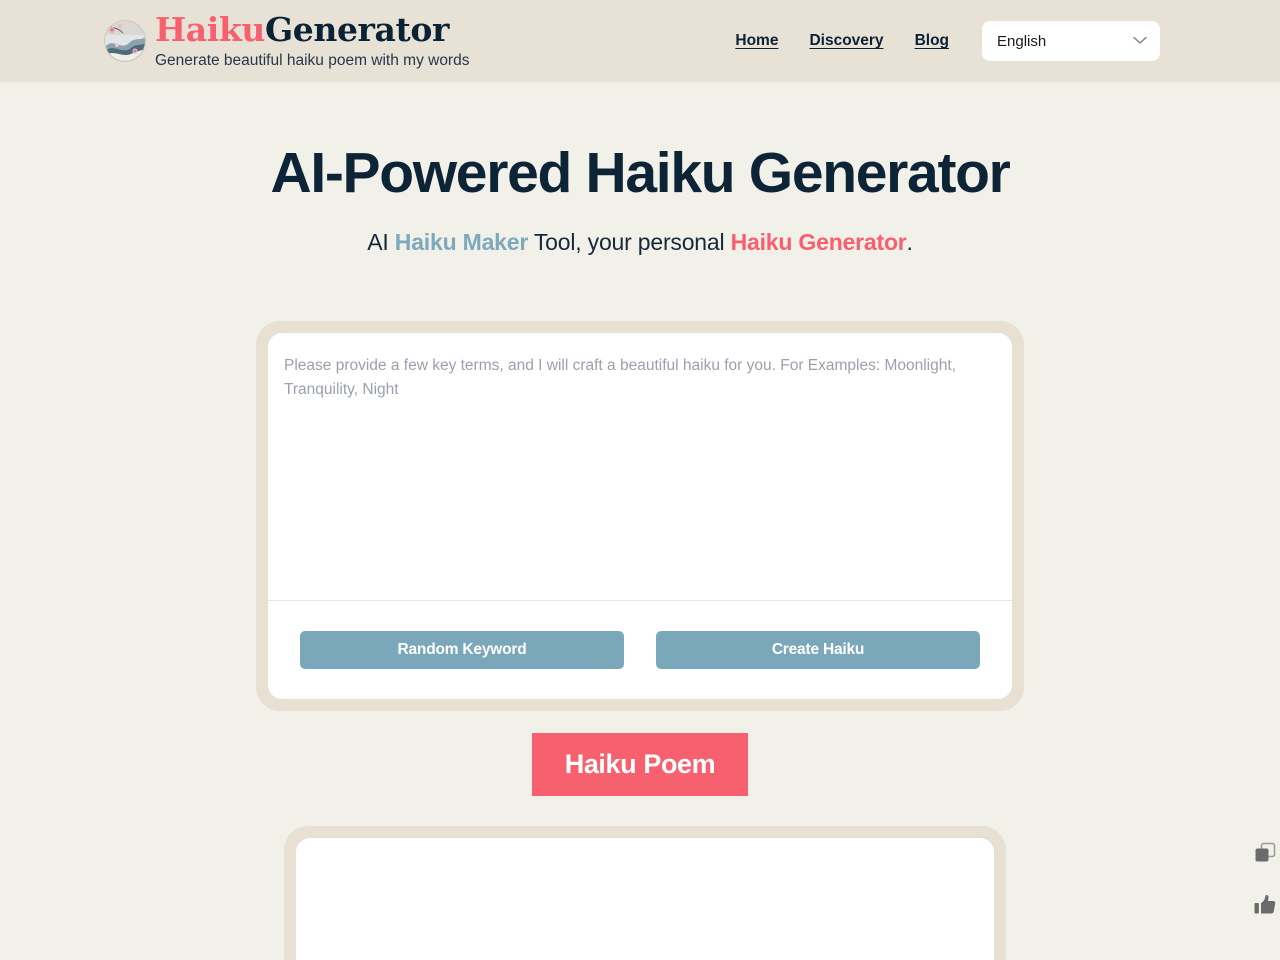 The width and height of the screenshot is (1280, 960). Describe the element at coordinates (461, 241) in the screenshot. I see `subtitle-haiku-maker: Haiku Maker` at that location.